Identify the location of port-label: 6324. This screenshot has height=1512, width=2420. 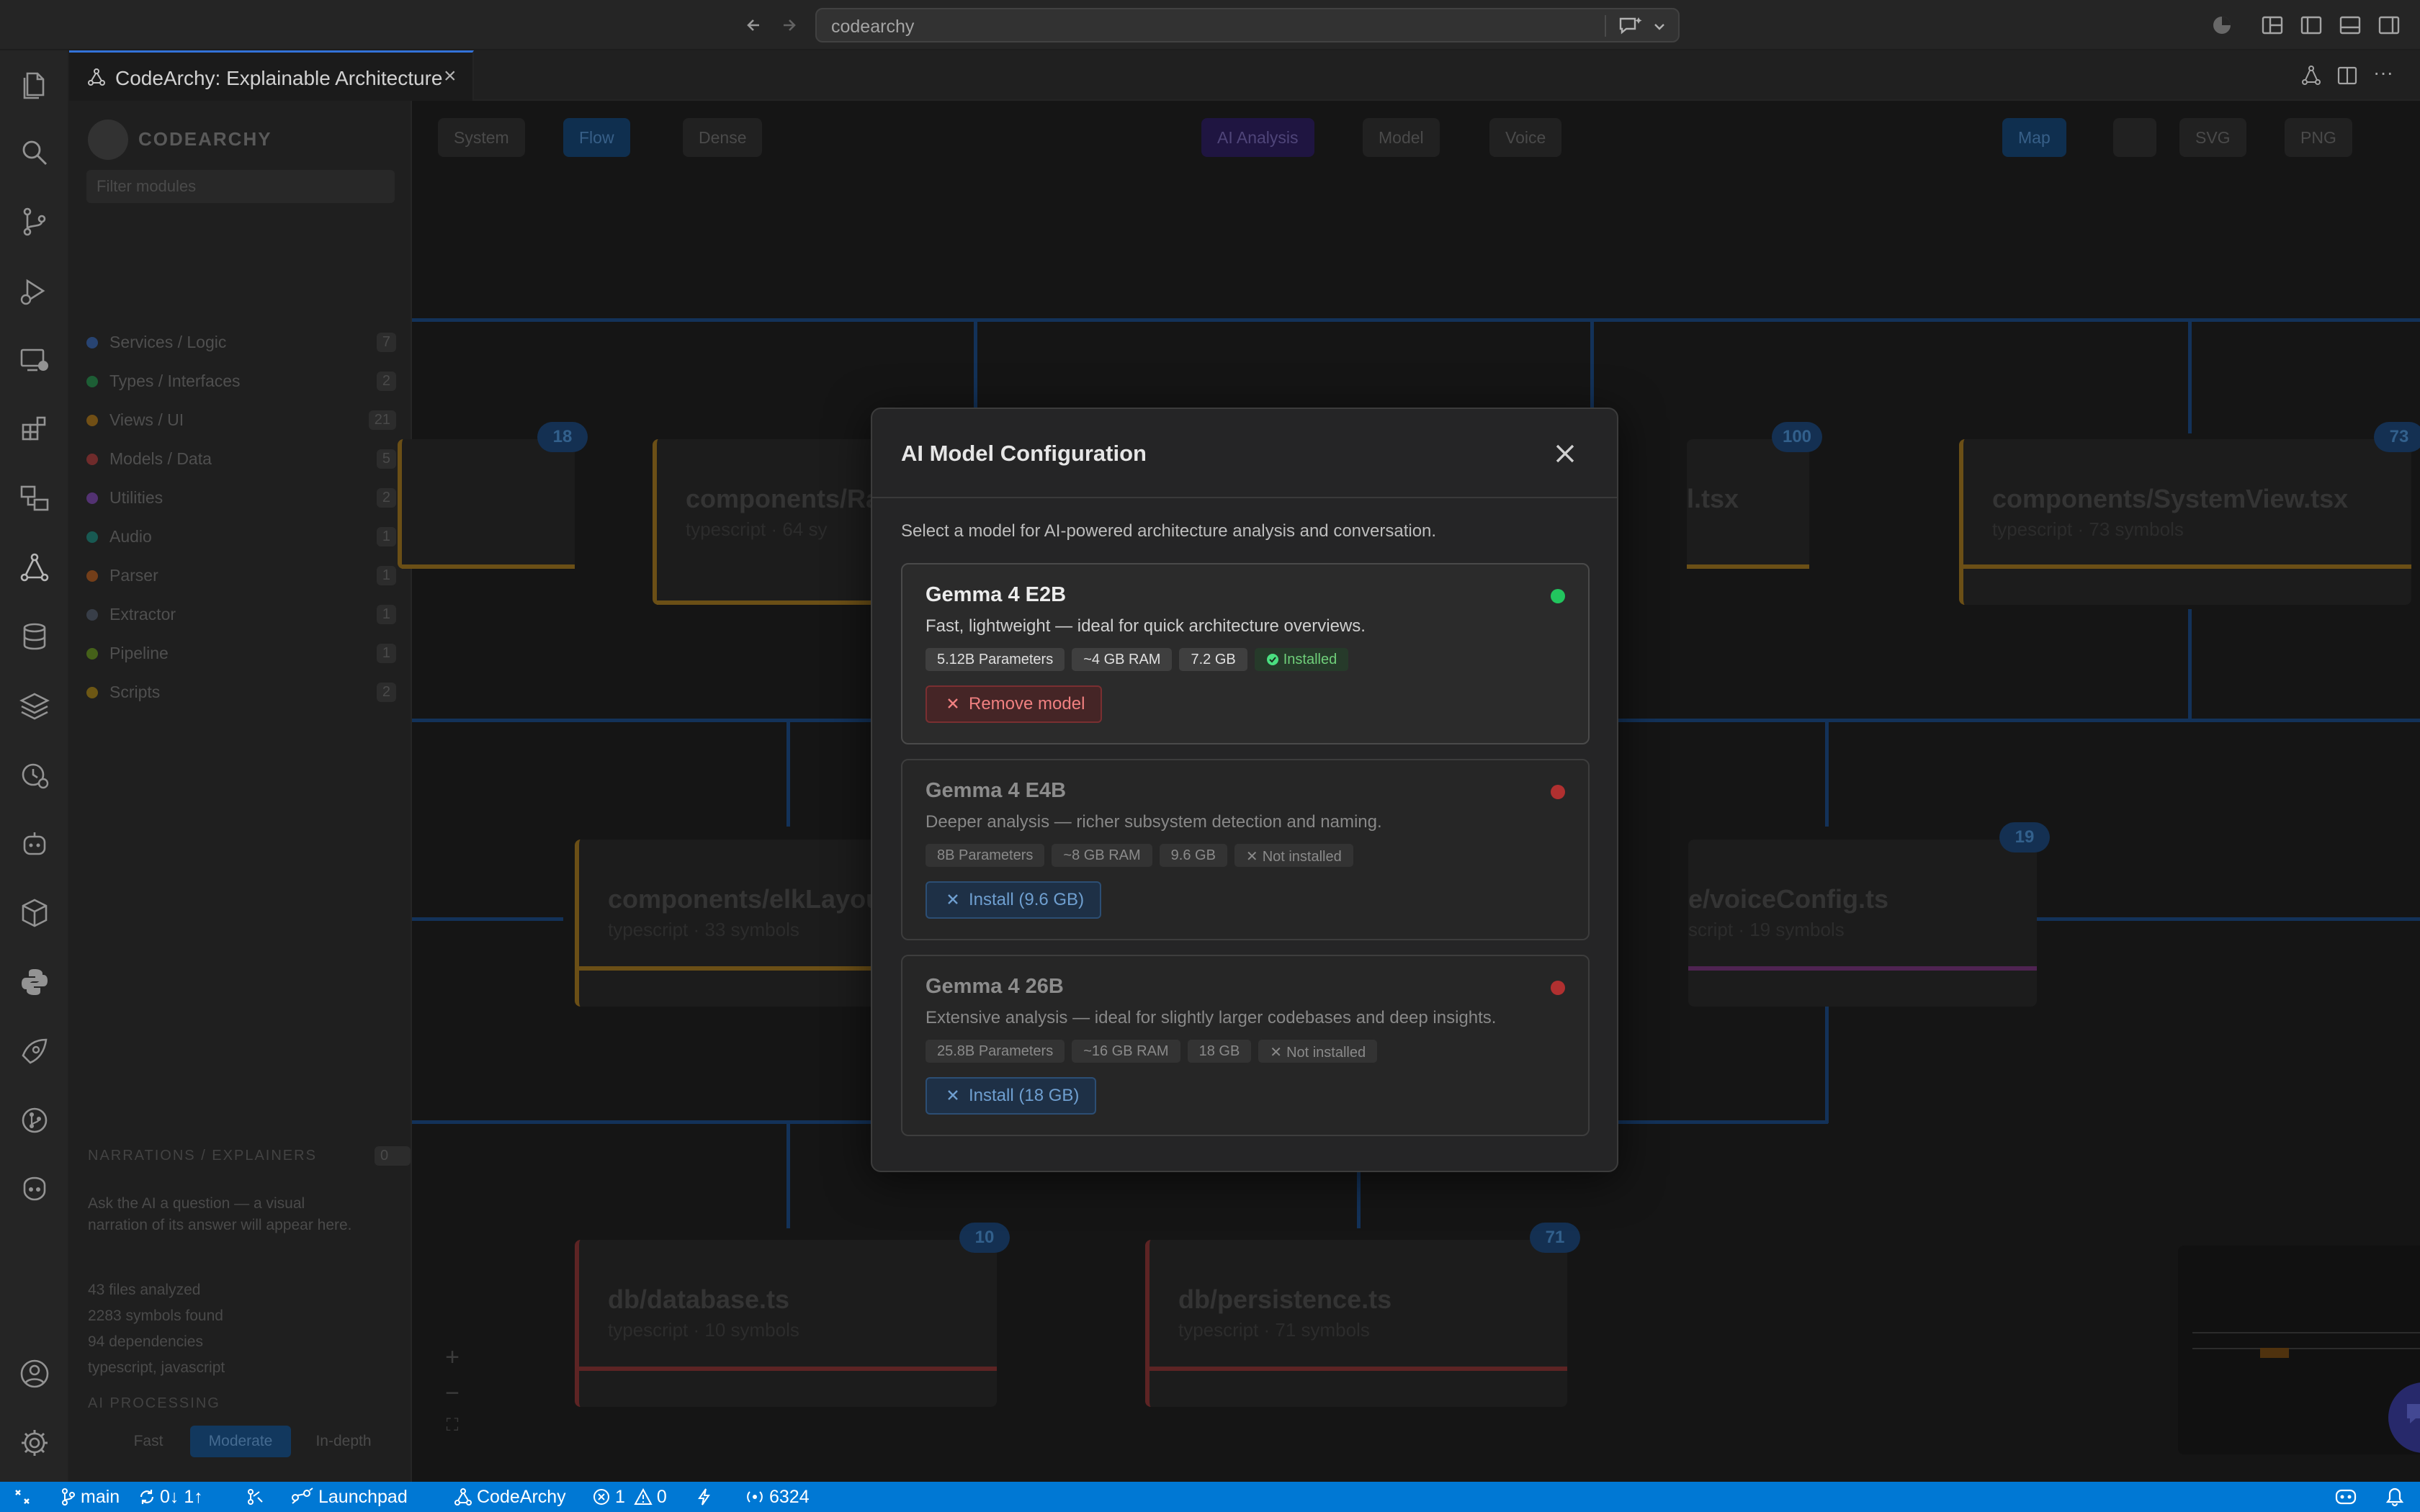
(789, 1497).